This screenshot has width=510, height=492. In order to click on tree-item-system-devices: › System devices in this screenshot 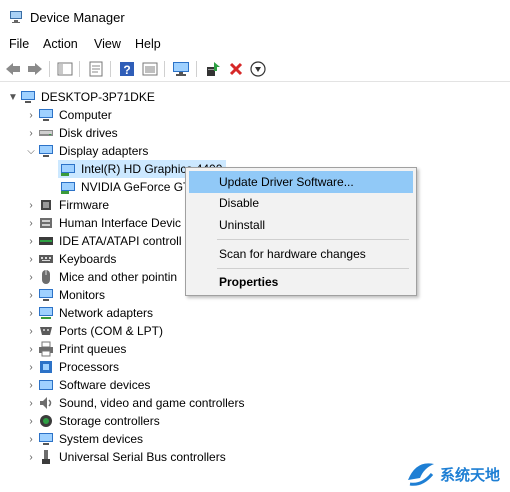, I will do `click(83, 439)`.